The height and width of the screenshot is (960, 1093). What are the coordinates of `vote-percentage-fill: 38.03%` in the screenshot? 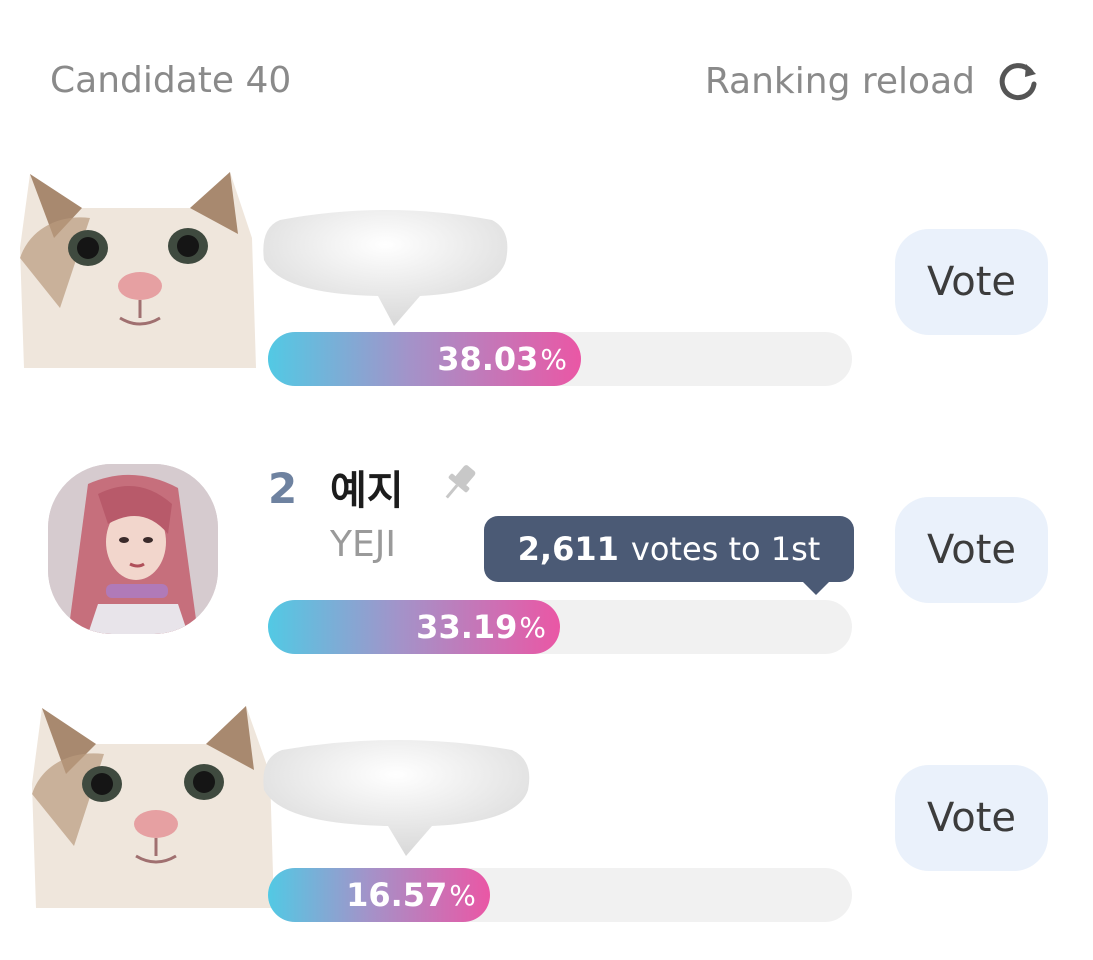 It's located at (425, 359).